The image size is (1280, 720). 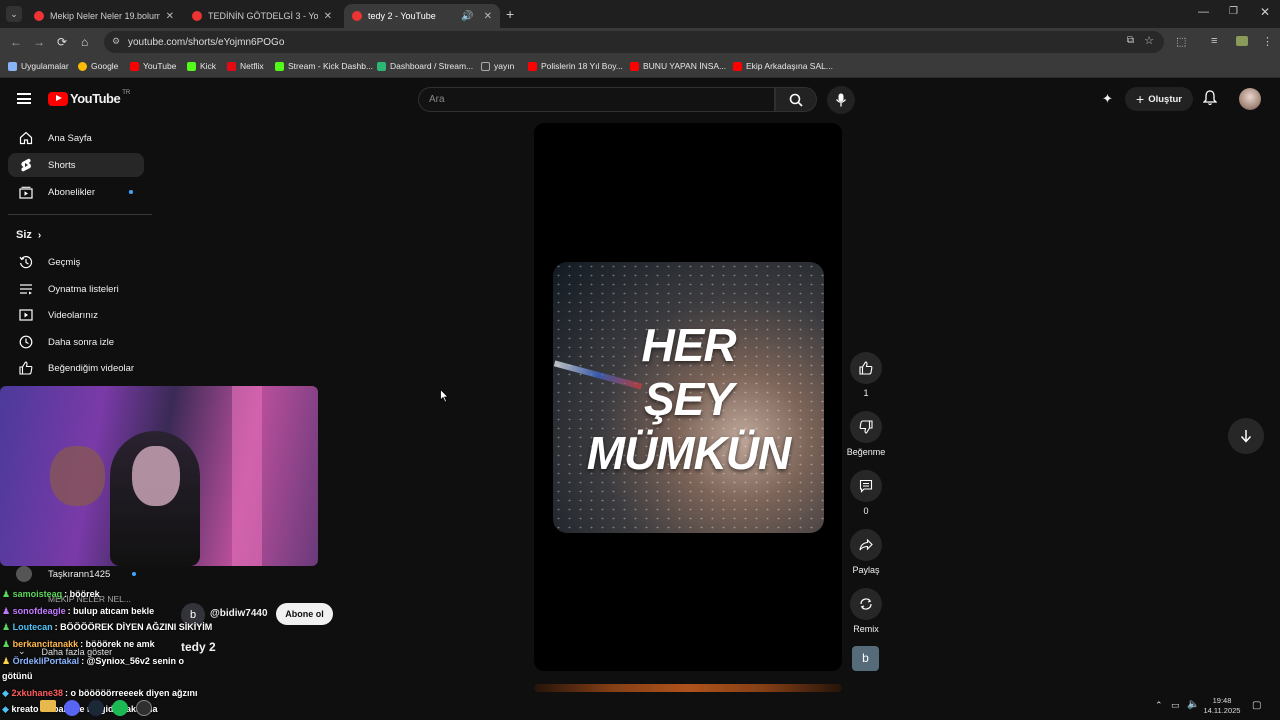 I want to click on new-tab-button: +, so click(x=510, y=14).